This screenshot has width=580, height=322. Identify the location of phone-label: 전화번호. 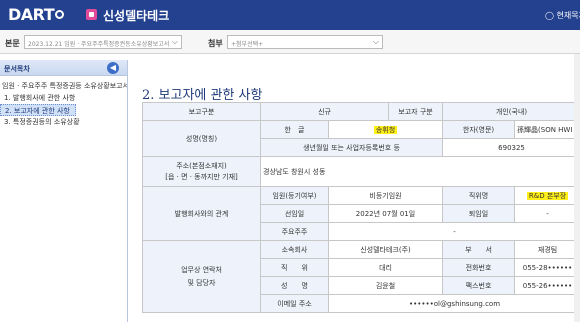
(479, 267).